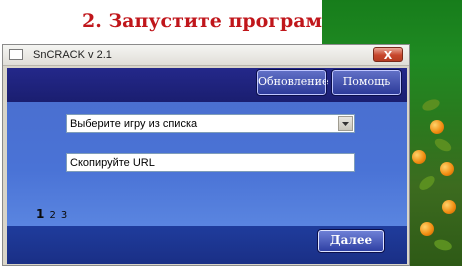 This screenshot has width=462, height=266. I want to click on step-2: 2, so click(52, 215).